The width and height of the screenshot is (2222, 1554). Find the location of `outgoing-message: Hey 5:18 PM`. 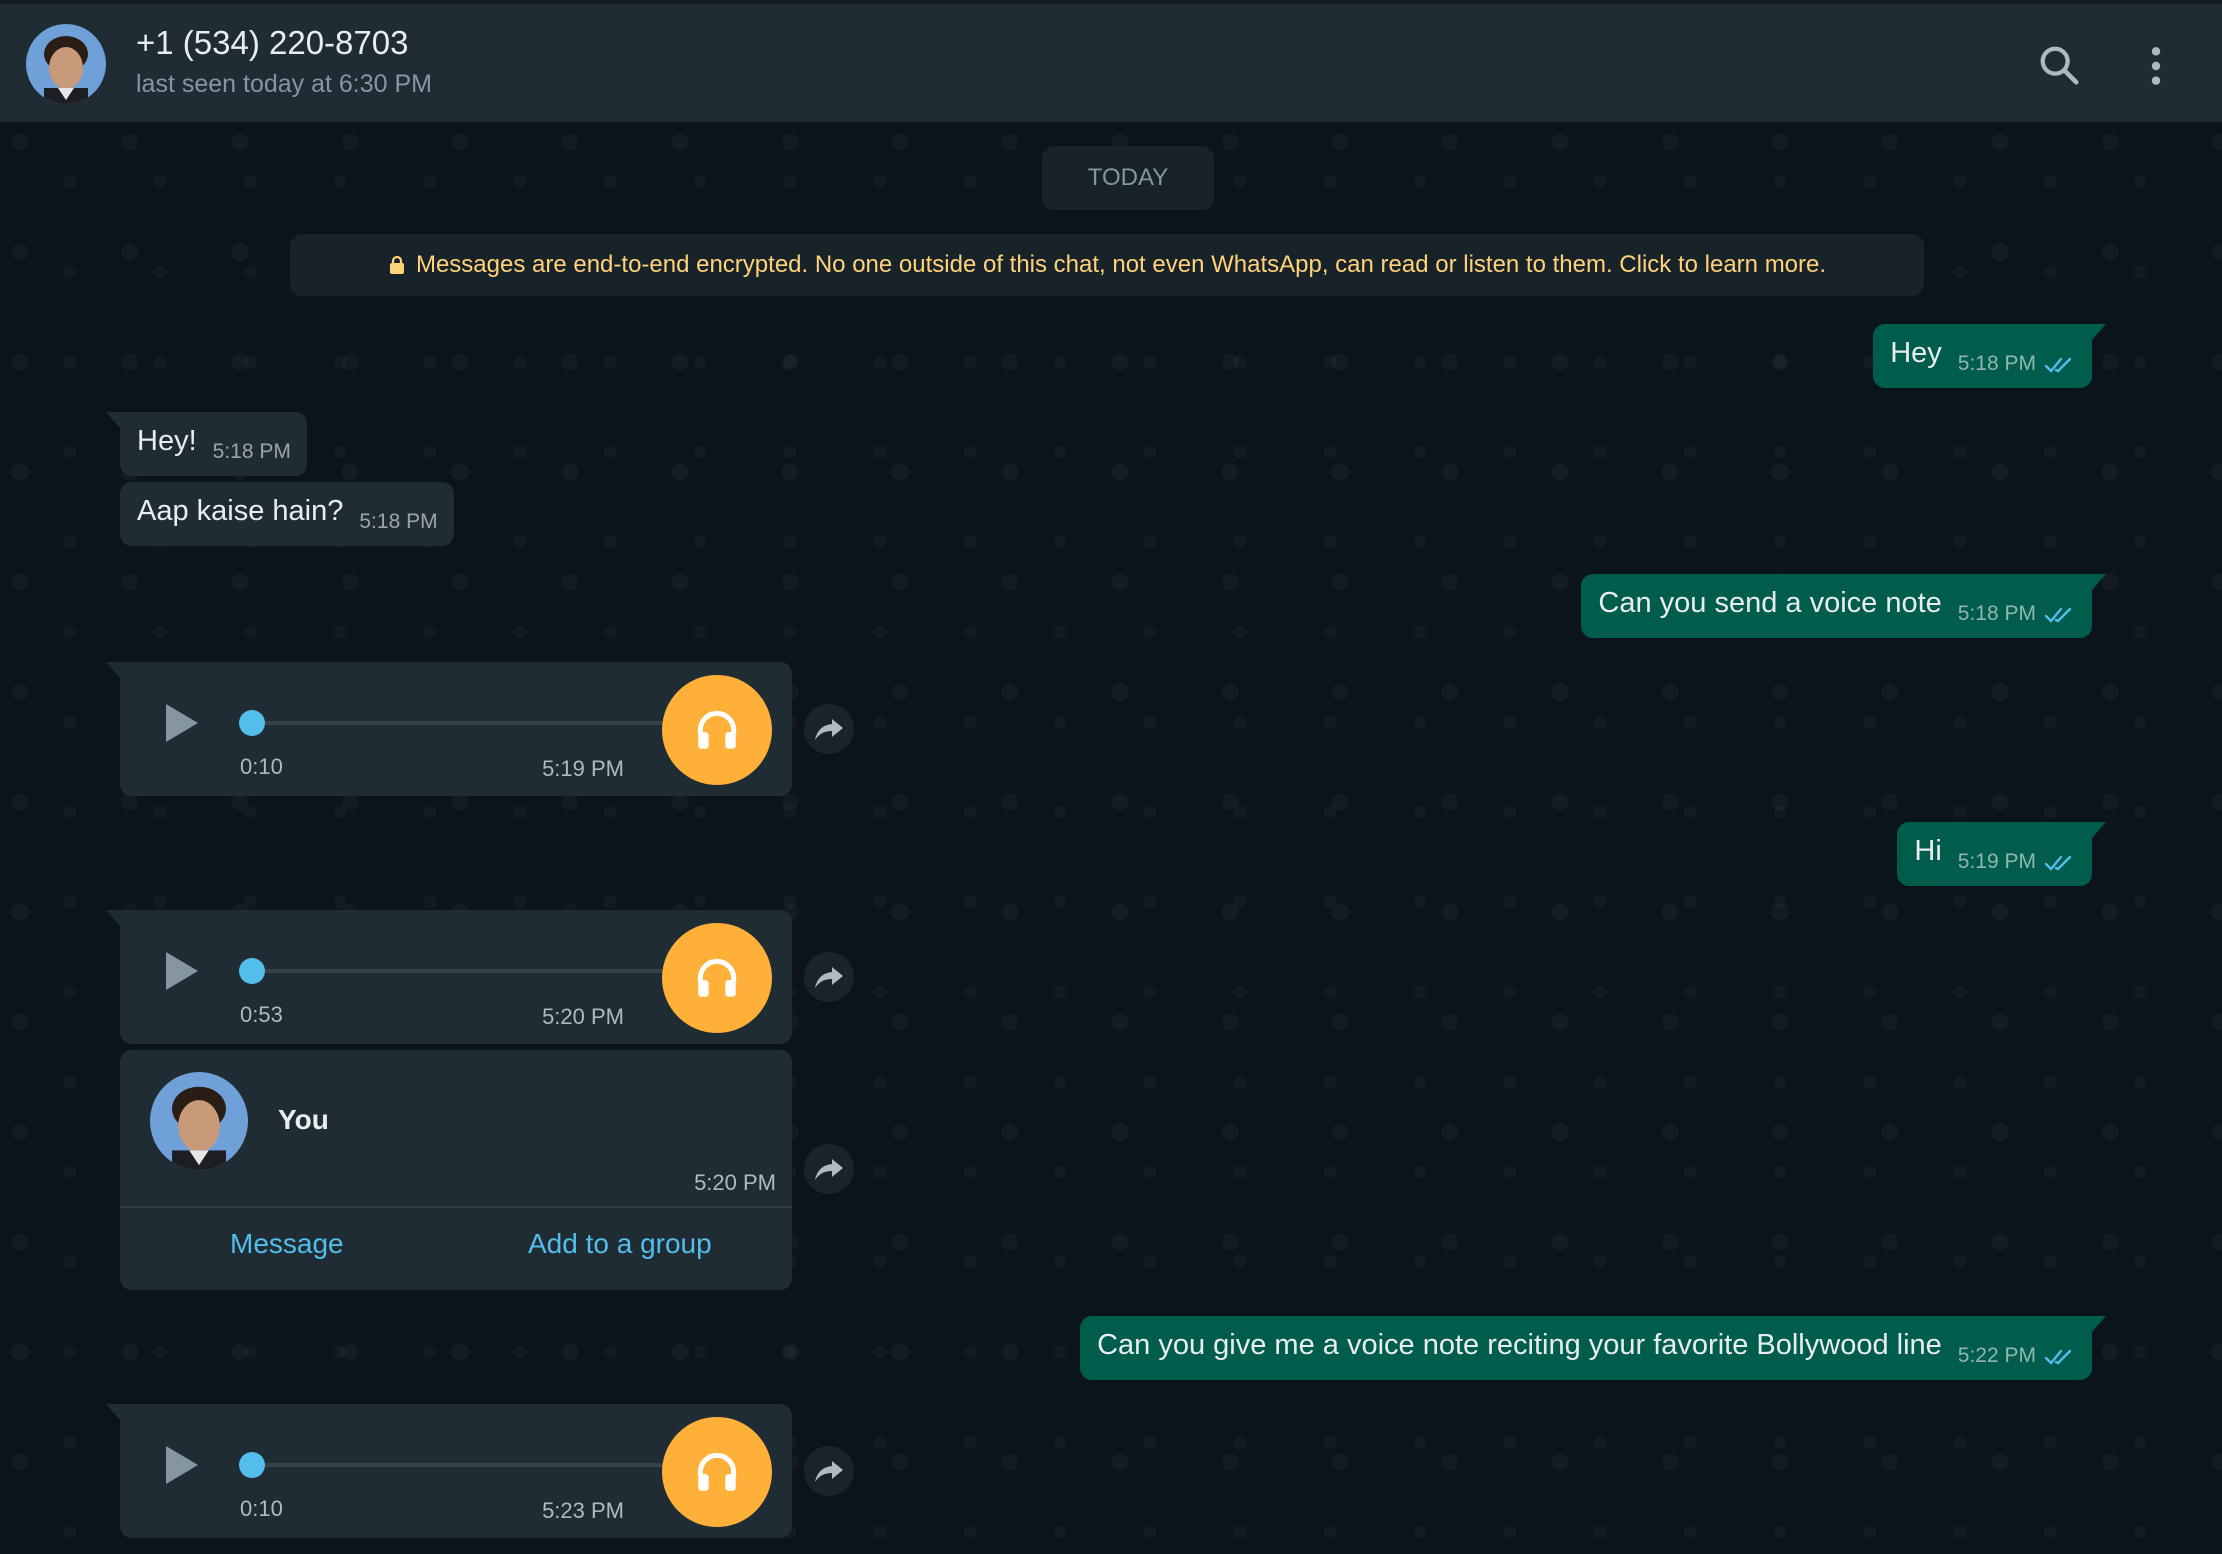

outgoing-message: Hey 5:18 PM is located at coordinates (1989, 356).